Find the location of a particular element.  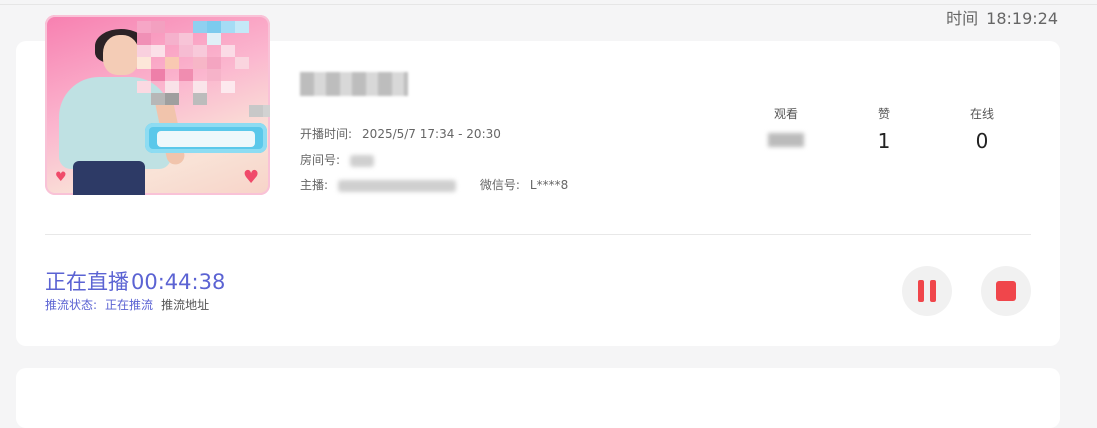

wechat-value: L****8 is located at coordinates (549, 185).